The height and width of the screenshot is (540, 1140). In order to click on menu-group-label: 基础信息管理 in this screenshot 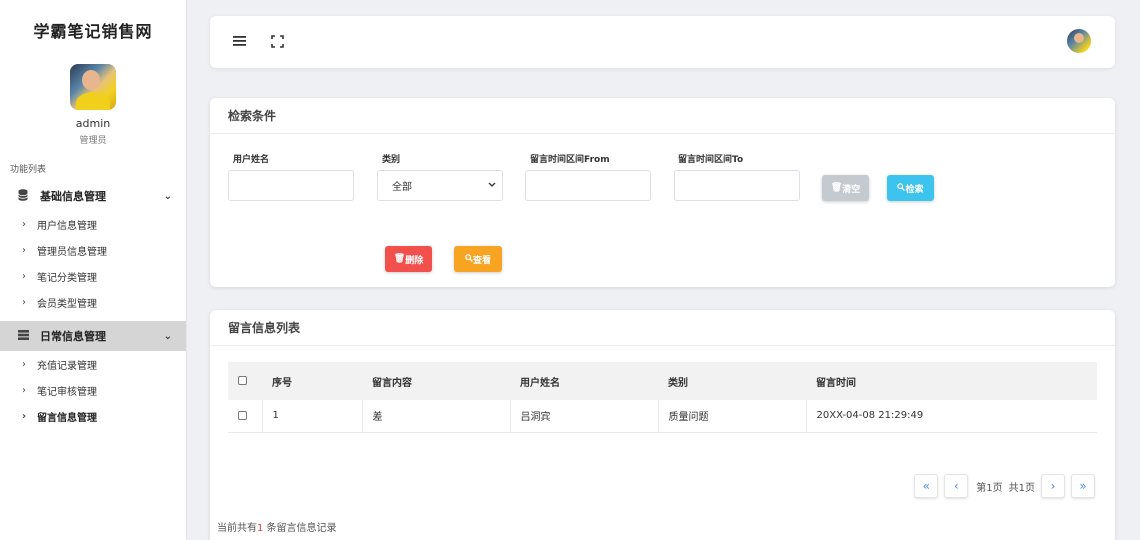, I will do `click(73, 196)`.